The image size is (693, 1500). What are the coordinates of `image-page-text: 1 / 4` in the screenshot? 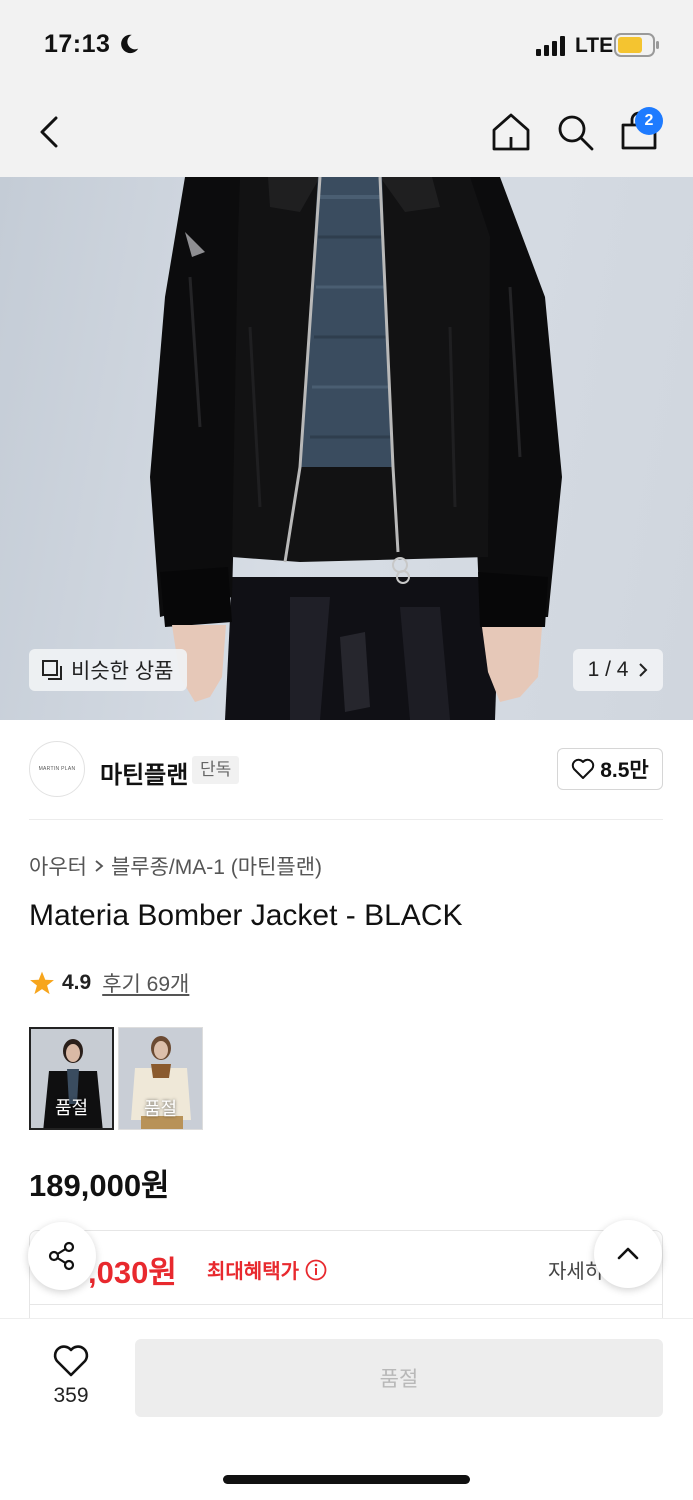 It's located at (608, 669).